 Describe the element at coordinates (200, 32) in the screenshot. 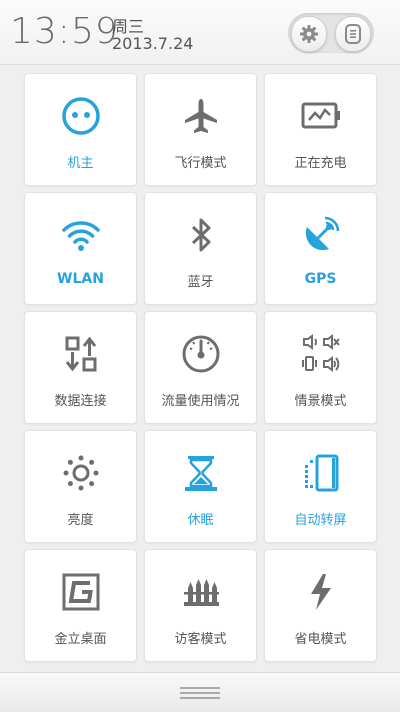

I see `status-header: 13:59 周三 2013.7.24` at that location.